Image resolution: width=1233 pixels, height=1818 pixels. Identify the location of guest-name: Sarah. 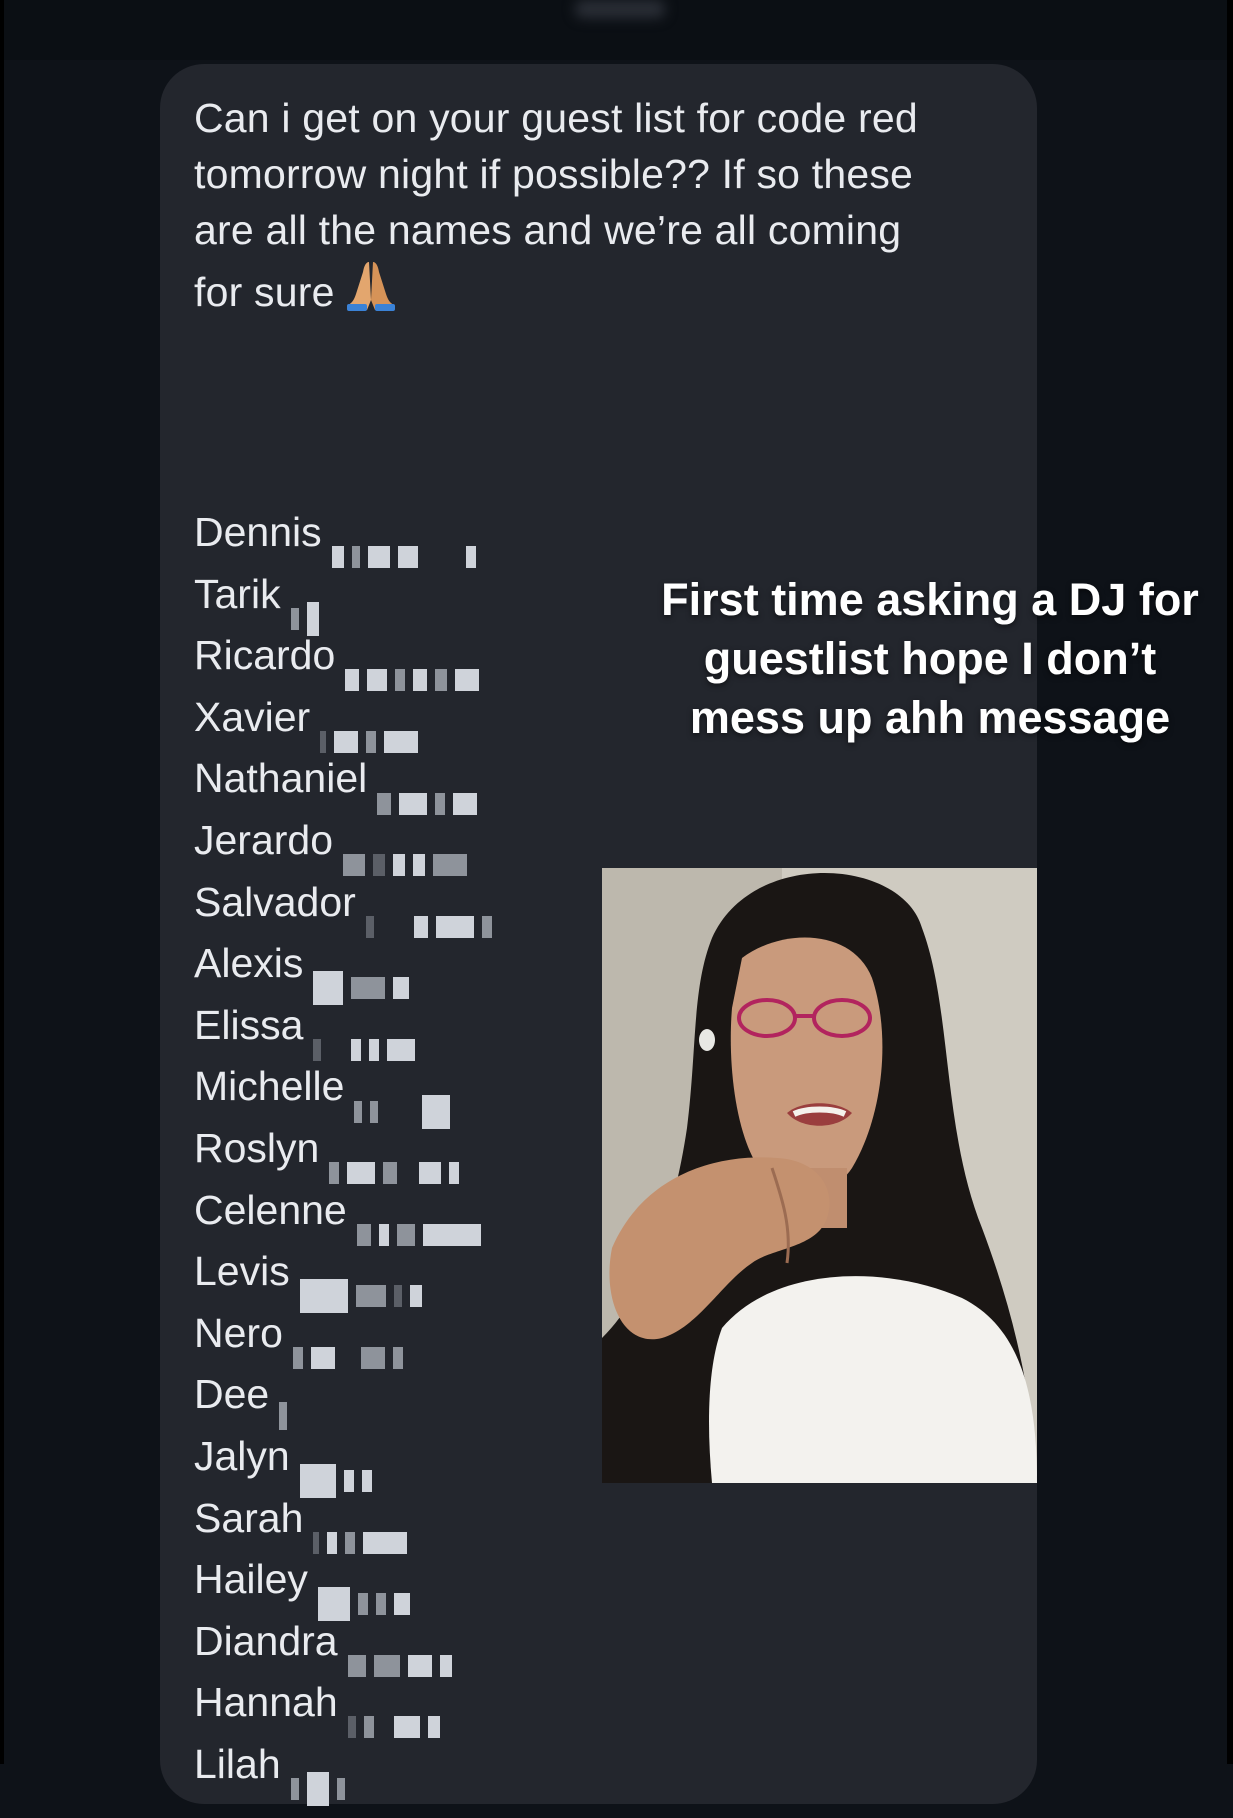
(249, 1517).